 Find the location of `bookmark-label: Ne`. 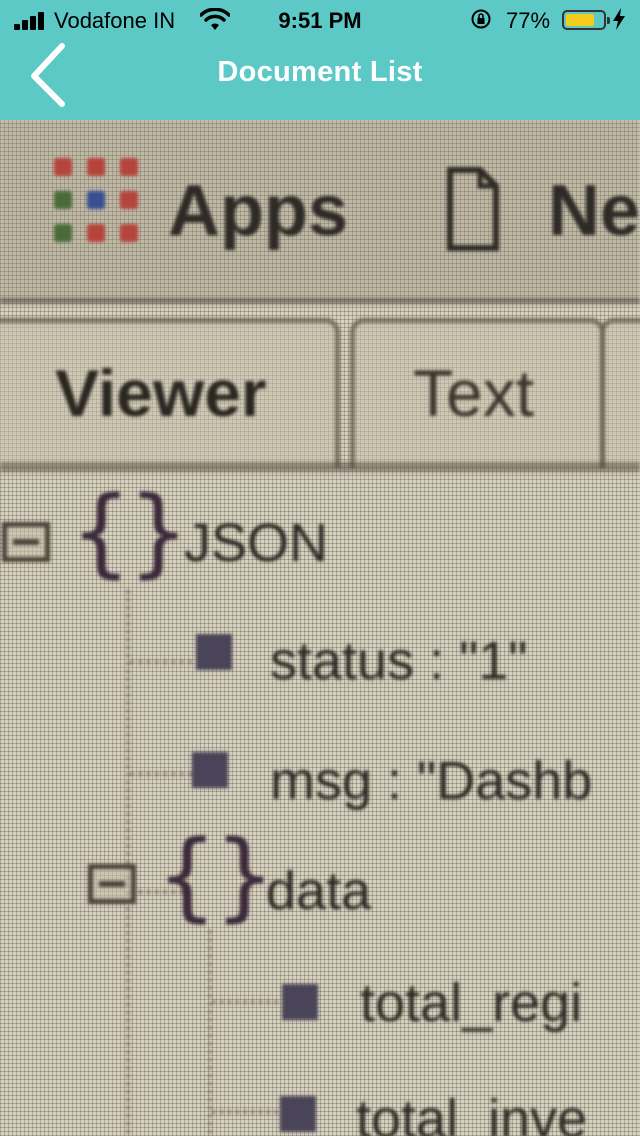

bookmark-label: Ne is located at coordinates (594, 211).